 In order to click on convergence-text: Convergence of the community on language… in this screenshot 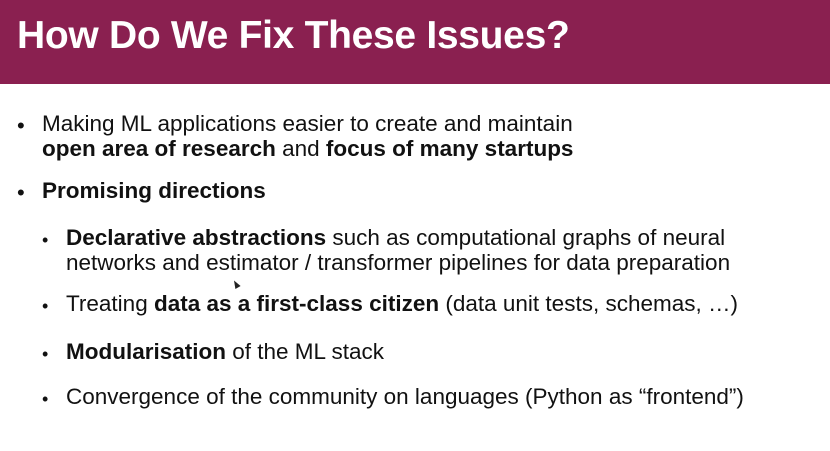, I will do `click(405, 396)`.